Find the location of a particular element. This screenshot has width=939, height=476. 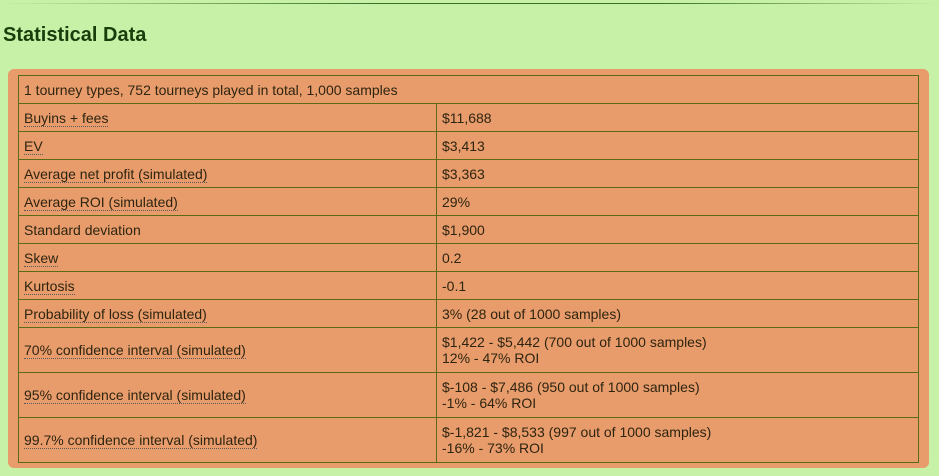

buyins-fees-label: Buyins + fees is located at coordinates (66, 118).